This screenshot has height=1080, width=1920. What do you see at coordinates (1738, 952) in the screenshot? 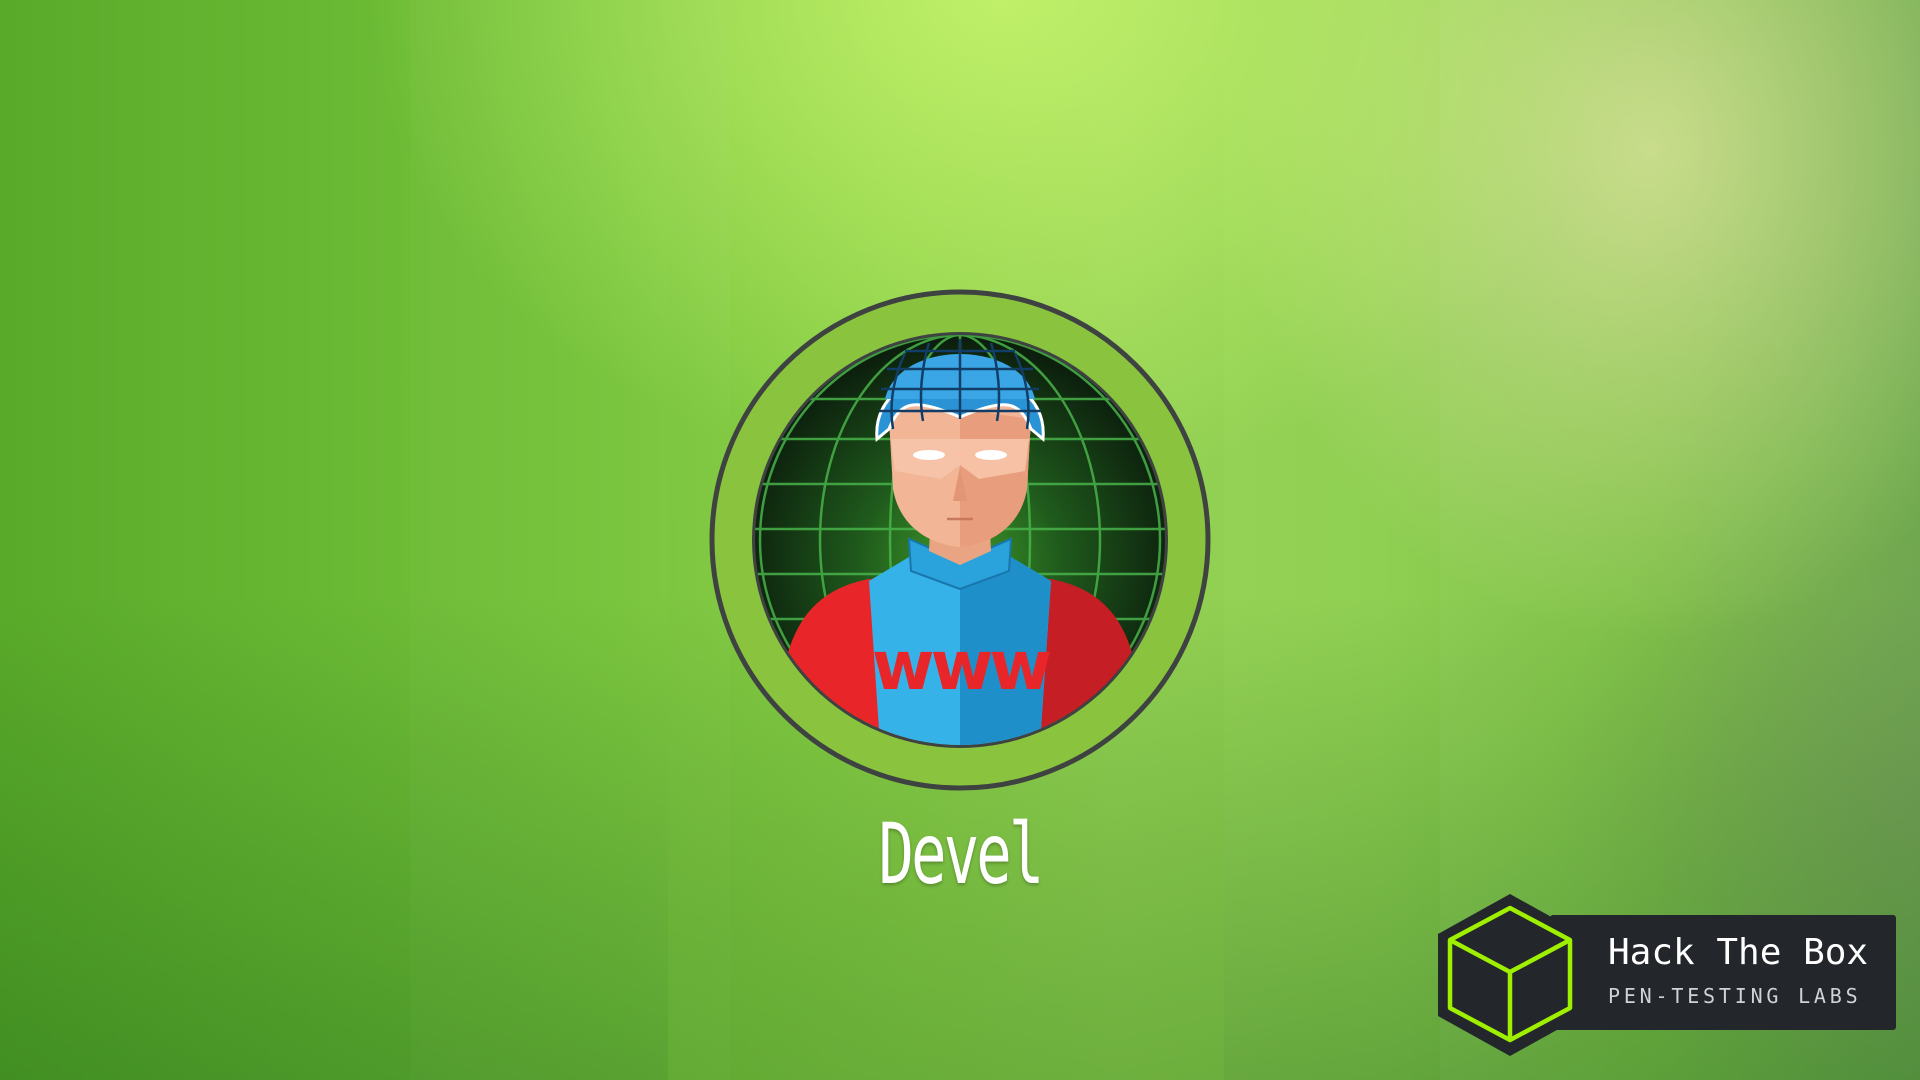
I see `brand-title: Hack The Box` at bounding box center [1738, 952].